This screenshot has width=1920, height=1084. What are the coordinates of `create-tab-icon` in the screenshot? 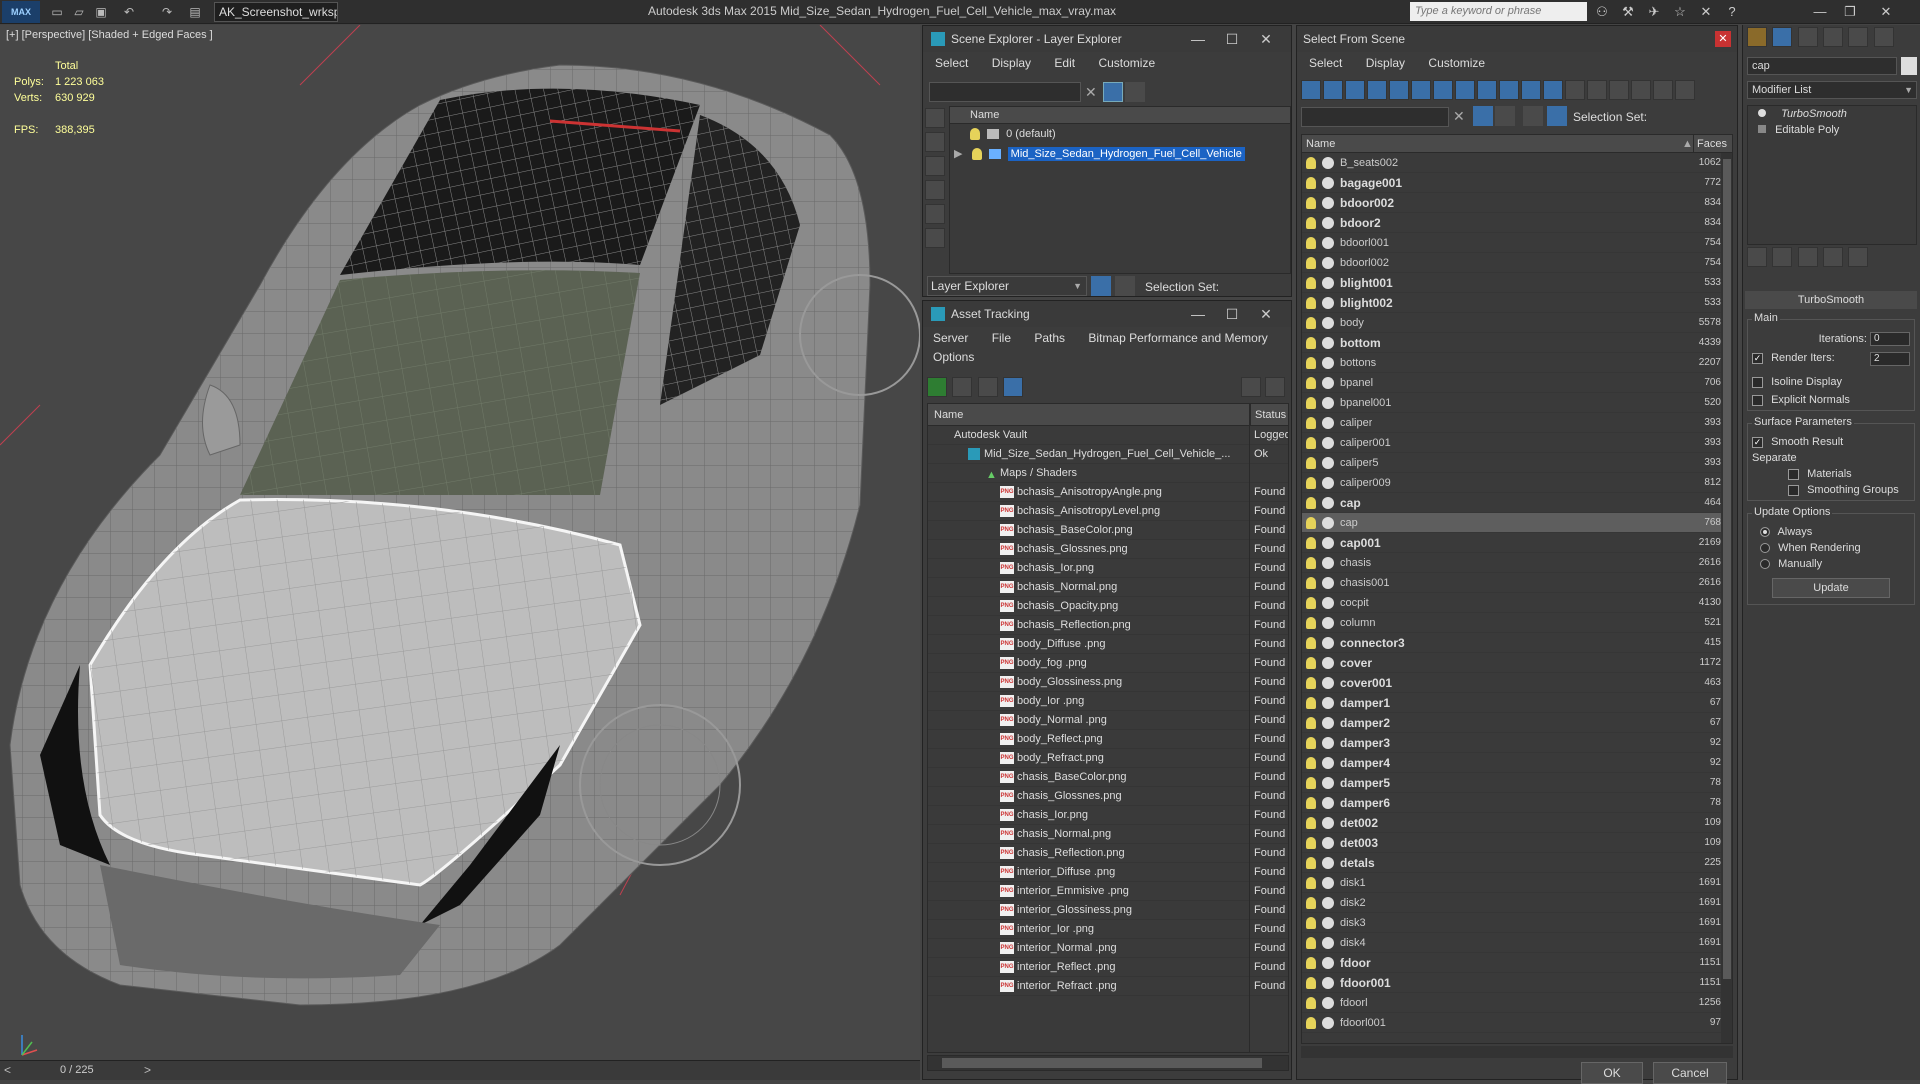 It's located at (1757, 37).